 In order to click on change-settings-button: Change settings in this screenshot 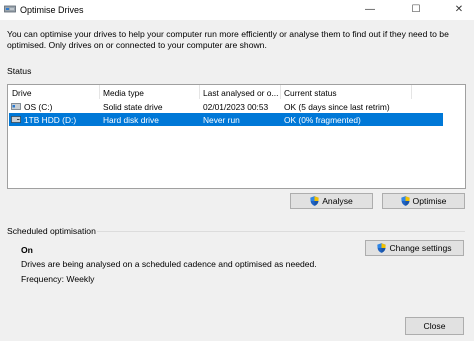, I will do `click(414, 248)`.